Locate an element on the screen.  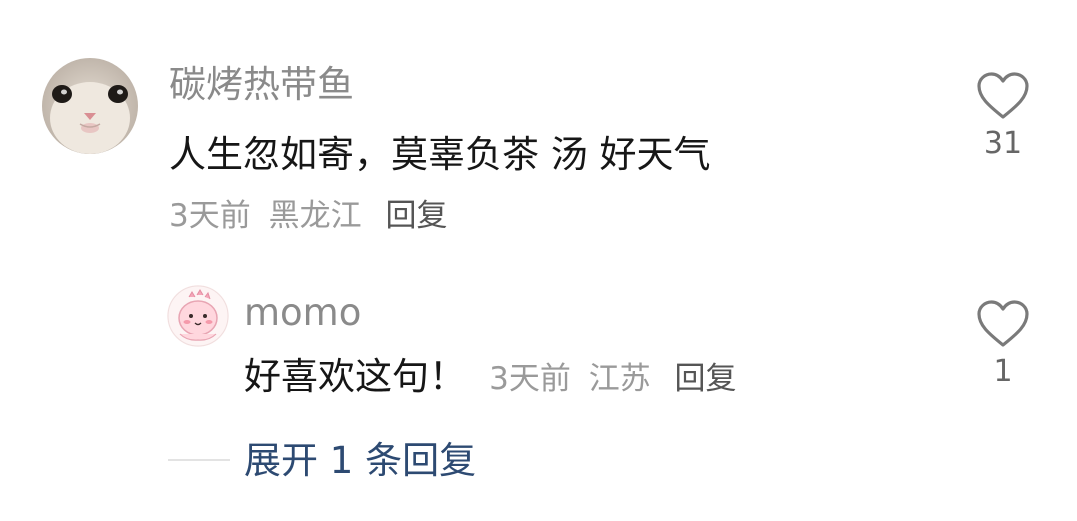
comment-username: 碳烤热带鱼 is located at coordinates (261, 84).